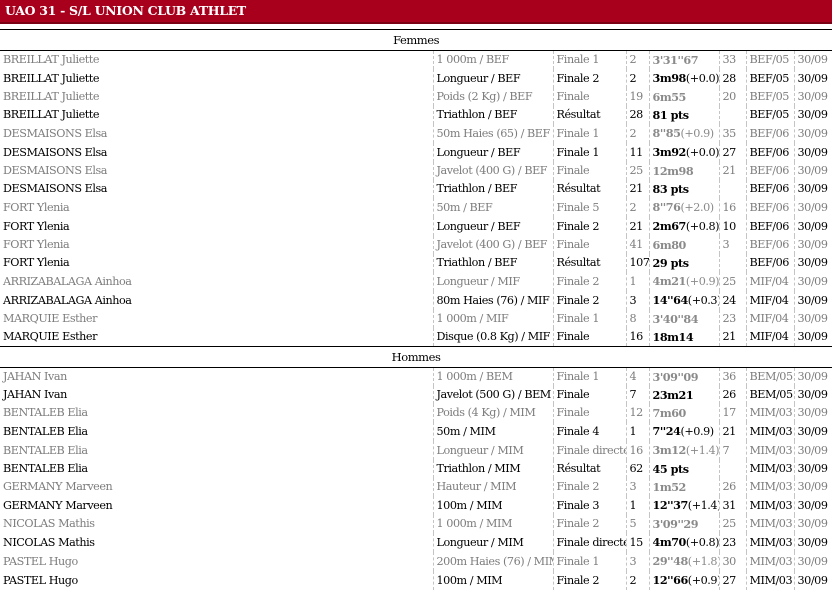 The height and width of the screenshot is (590, 832). Describe the element at coordinates (637, 542) in the screenshot. I see `place-cell: 15` at that location.